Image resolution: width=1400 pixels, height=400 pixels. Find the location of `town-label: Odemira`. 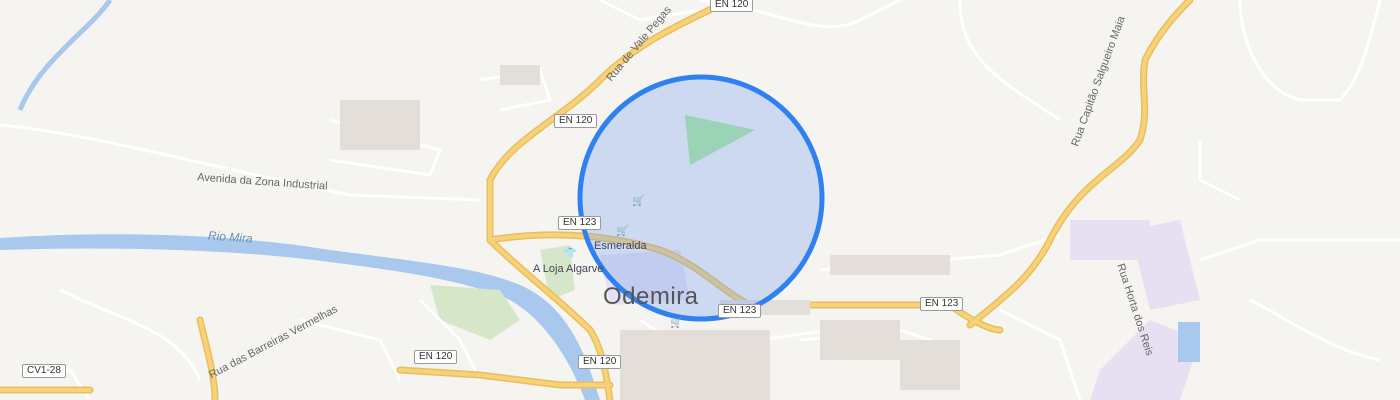

town-label: Odemira is located at coordinates (651, 296).